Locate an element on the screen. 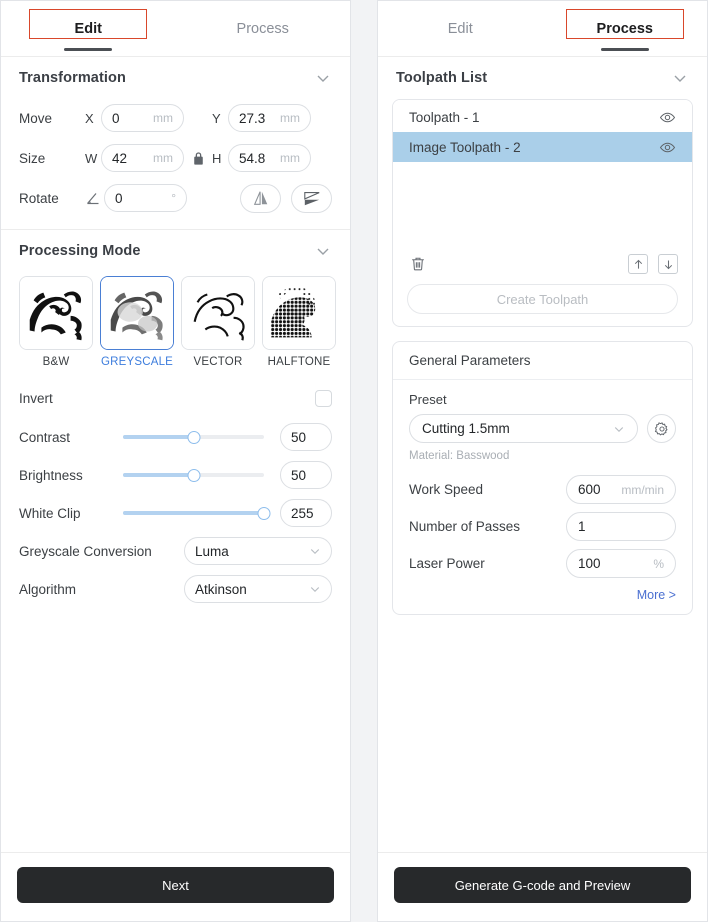 The image size is (708, 922). mode-option-vector: VECTOR is located at coordinates (218, 322).